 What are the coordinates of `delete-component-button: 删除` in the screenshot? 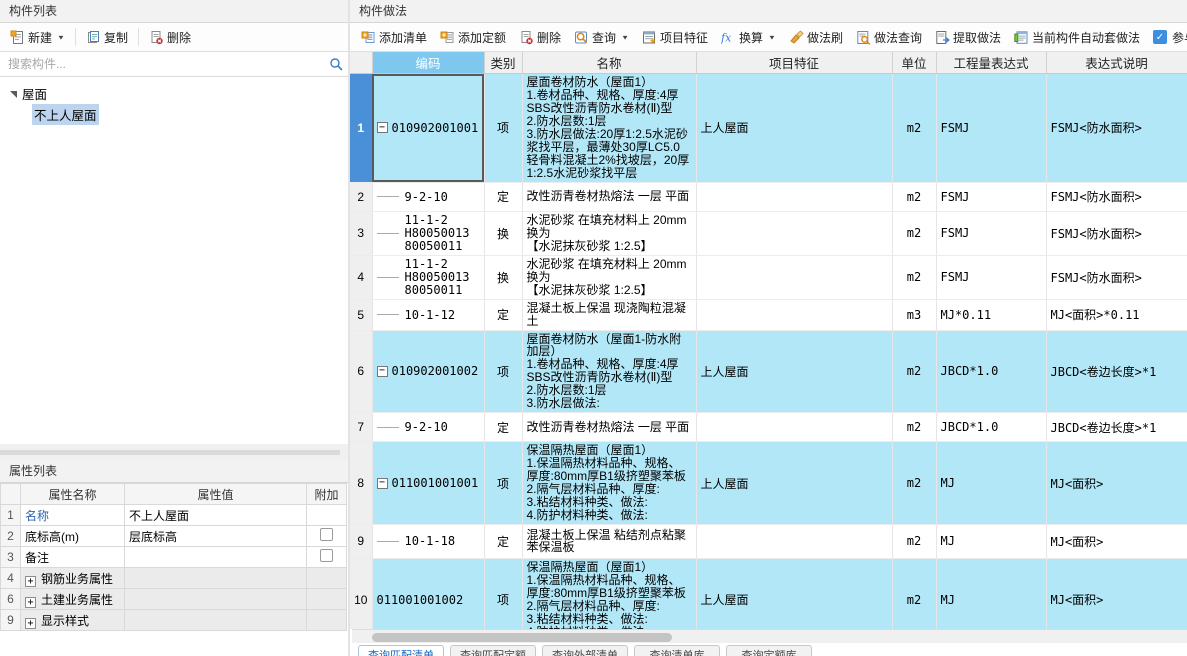 It's located at (170, 37).